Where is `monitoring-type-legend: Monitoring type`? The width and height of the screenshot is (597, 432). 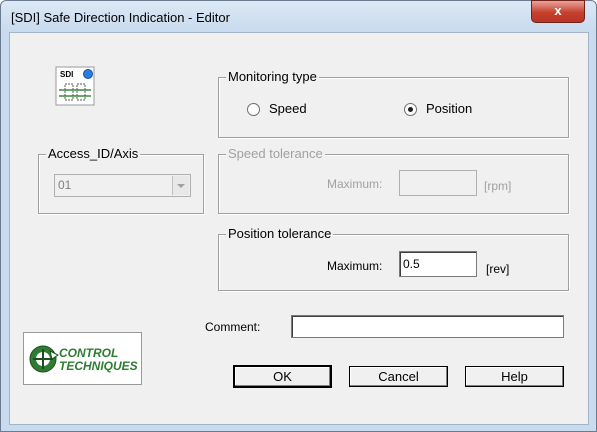
monitoring-type-legend: Monitoring type is located at coordinates (272, 76).